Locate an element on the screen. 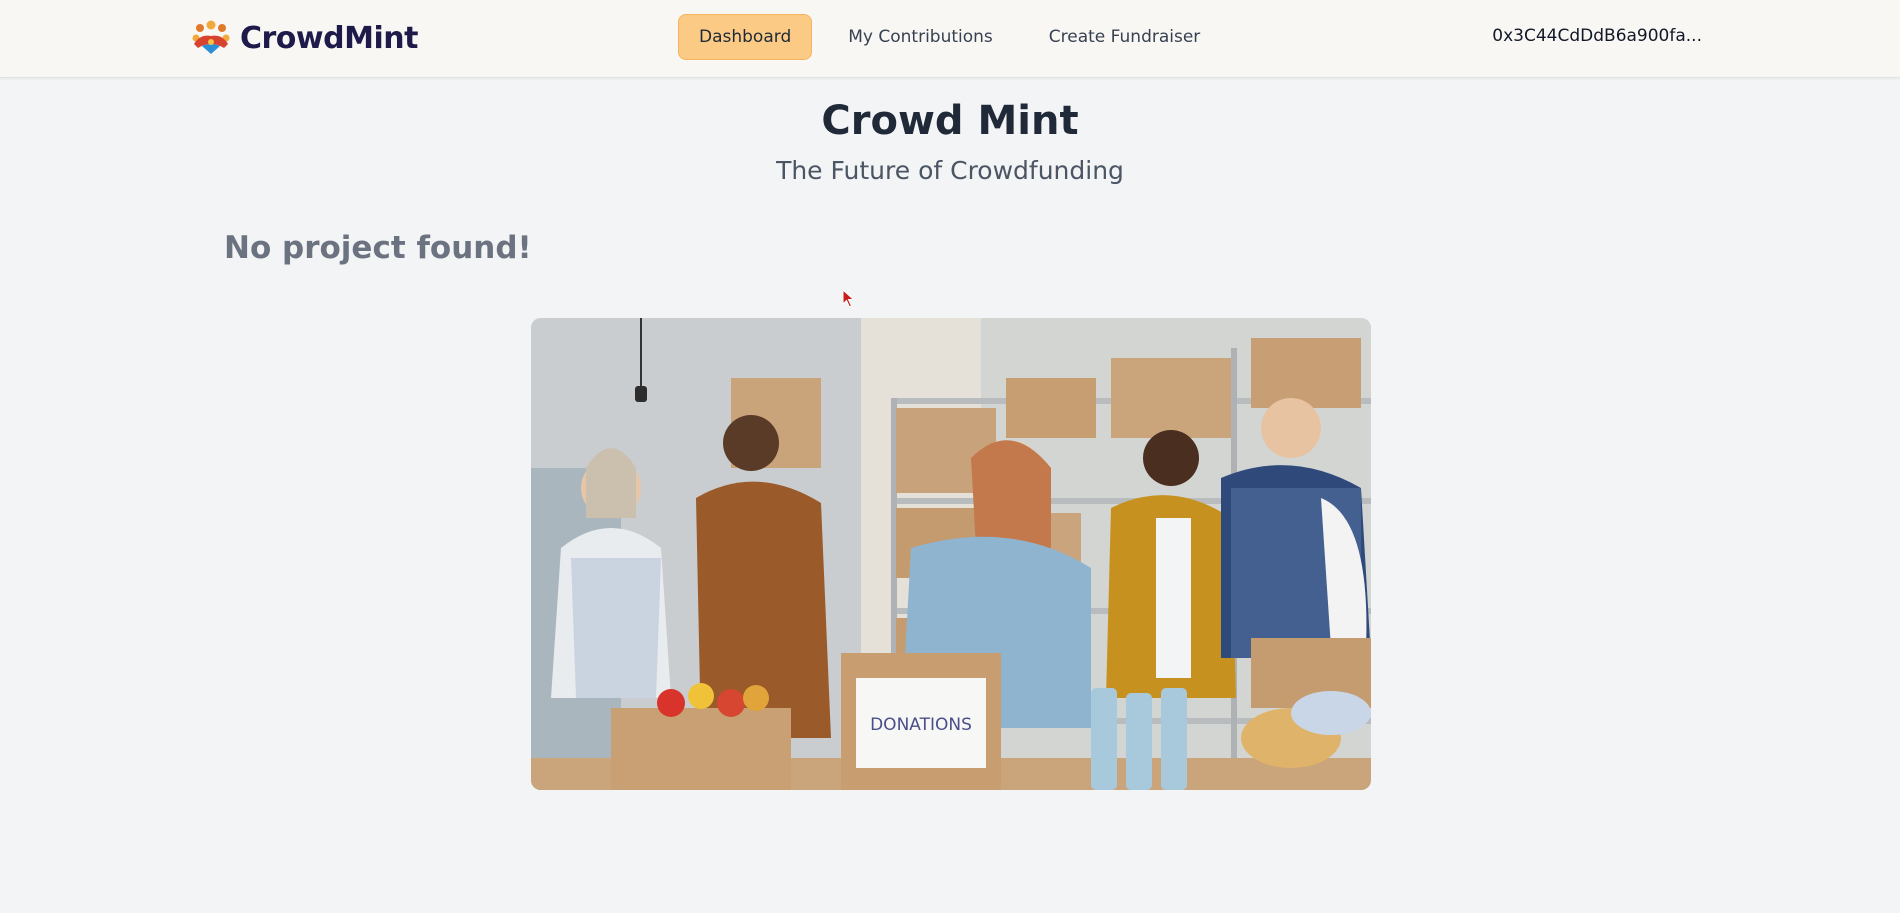 The width and height of the screenshot is (1900, 913). nav-create-fundraiser: Create Fundraiser is located at coordinates (1125, 37).